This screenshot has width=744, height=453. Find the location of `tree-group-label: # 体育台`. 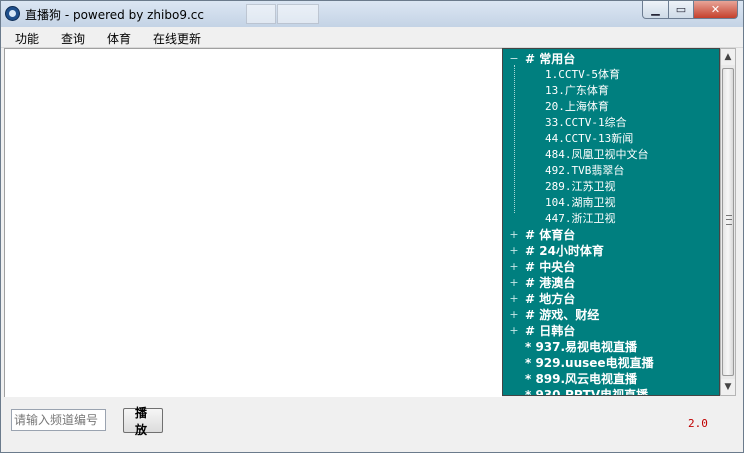

tree-group-label: # 体育台 is located at coordinates (550, 235).